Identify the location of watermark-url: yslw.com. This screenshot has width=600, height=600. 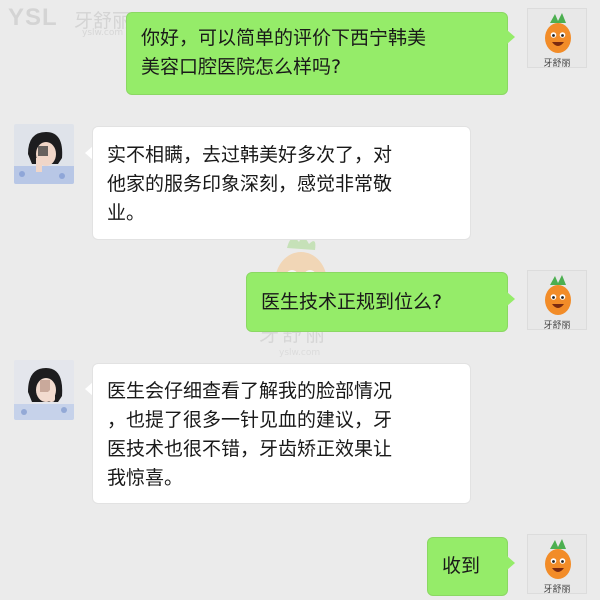
(103, 33).